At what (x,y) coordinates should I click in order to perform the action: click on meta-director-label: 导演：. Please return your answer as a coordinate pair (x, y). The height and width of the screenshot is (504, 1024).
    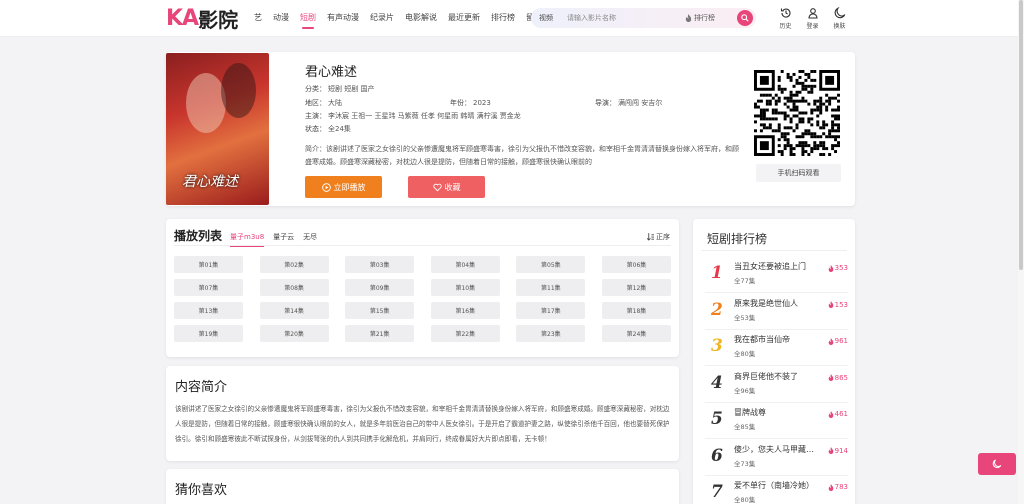
    Looking at the image, I should click on (605, 103).